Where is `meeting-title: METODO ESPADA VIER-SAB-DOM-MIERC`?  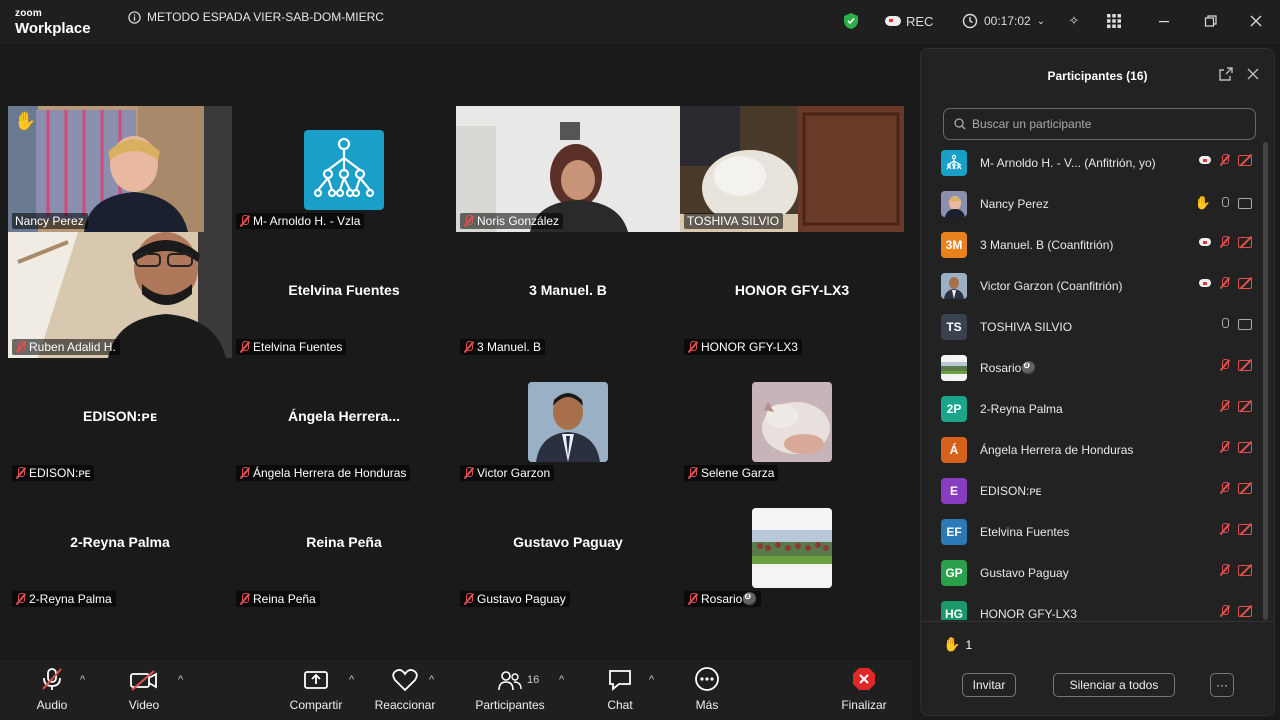
meeting-title: METODO ESPADA VIER-SAB-DOM-MIERC is located at coordinates (256, 17).